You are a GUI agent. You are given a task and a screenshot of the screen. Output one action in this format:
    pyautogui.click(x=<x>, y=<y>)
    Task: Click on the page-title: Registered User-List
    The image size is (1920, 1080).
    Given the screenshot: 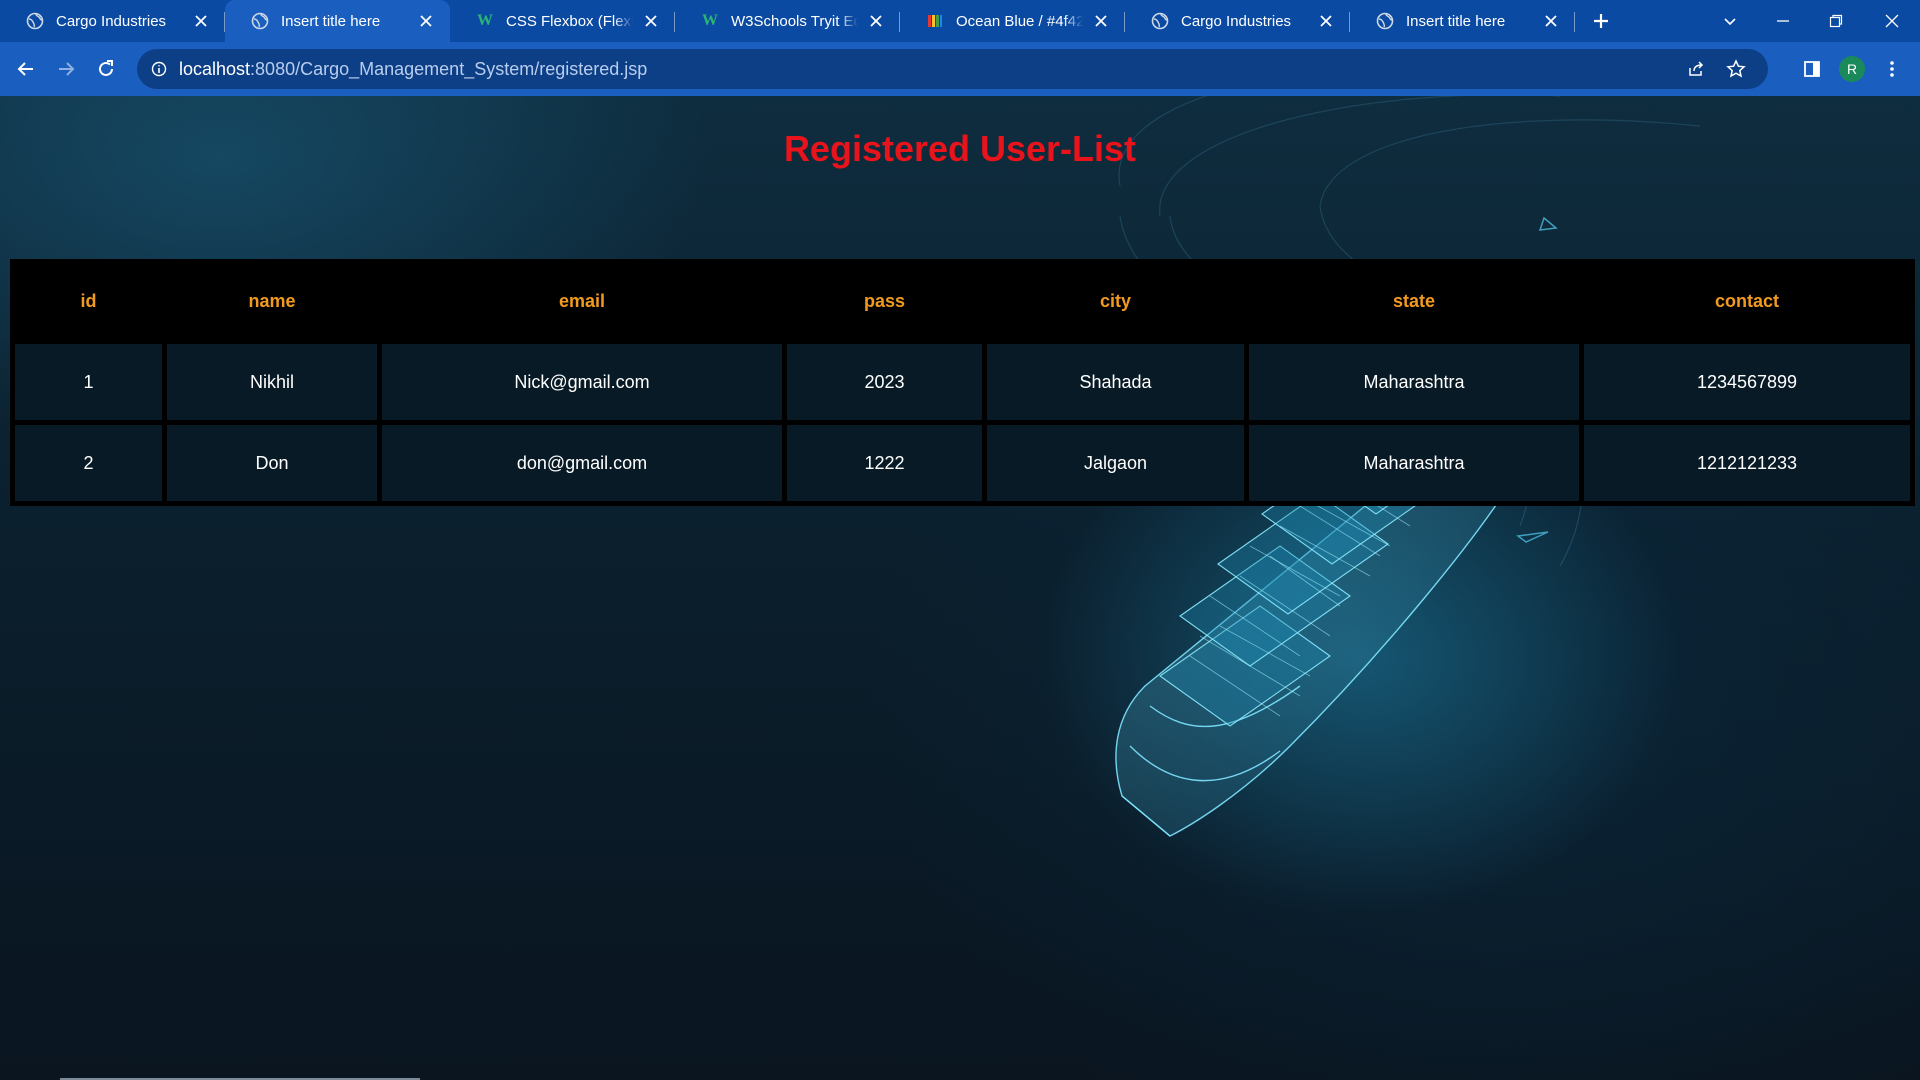 What is the action you would take?
    pyautogui.click(x=960, y=148)
    